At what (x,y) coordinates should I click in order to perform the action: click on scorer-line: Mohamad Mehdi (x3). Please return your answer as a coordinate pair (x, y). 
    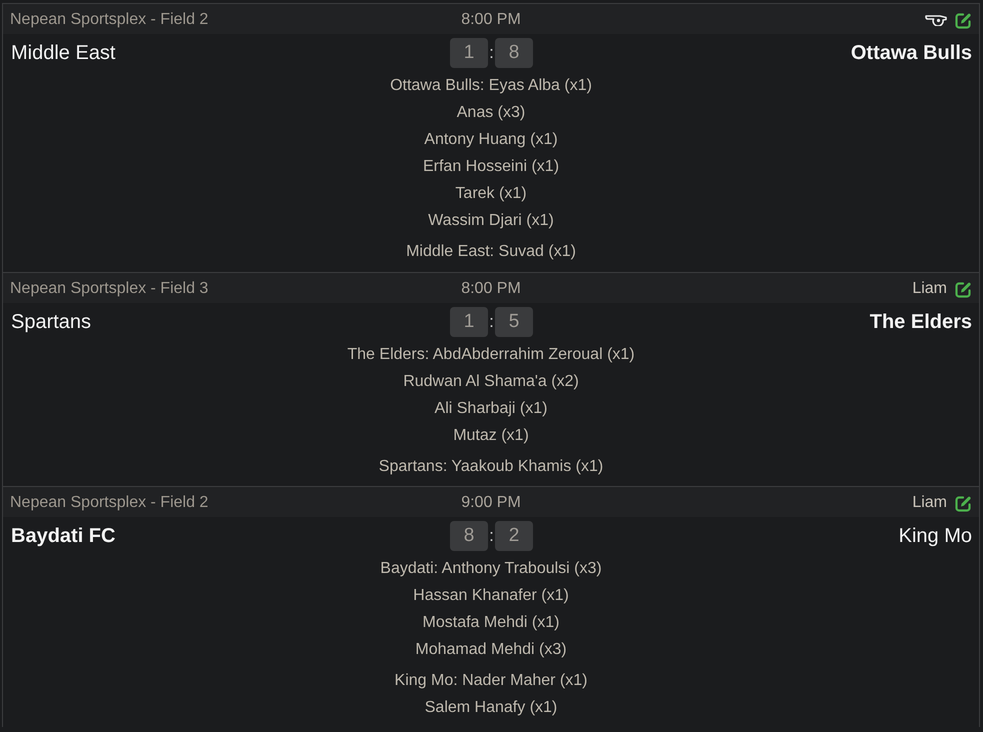
    Looking at the image, I should click on (491, 650).